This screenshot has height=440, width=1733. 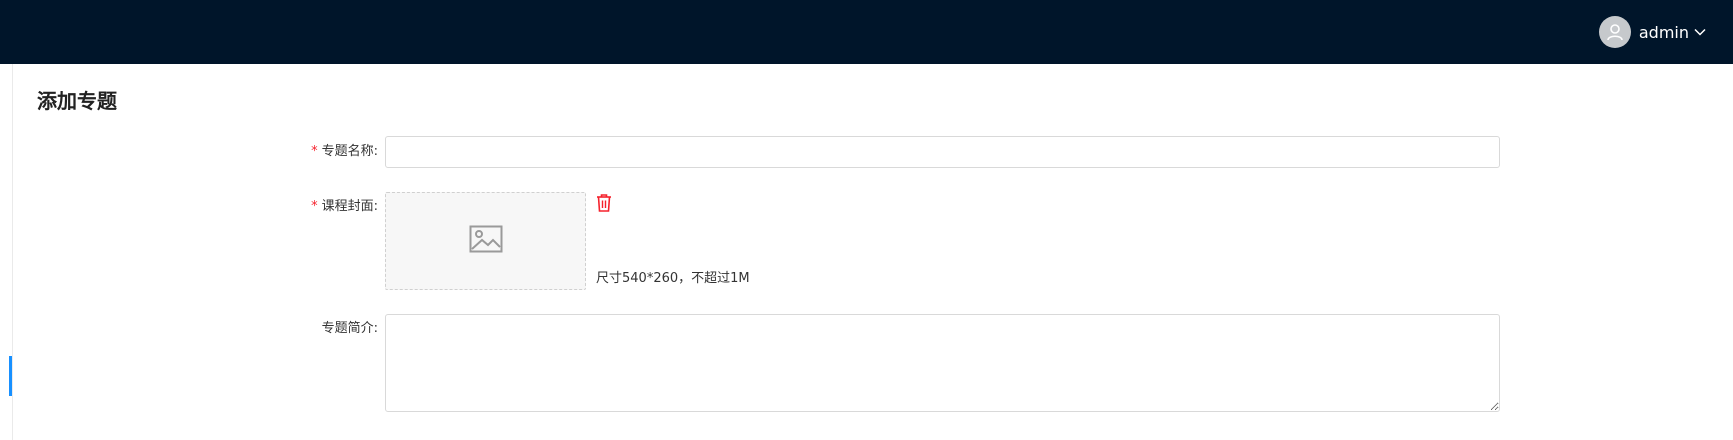 I want to click on user-menu: admin, so click(x=1652, y=32).